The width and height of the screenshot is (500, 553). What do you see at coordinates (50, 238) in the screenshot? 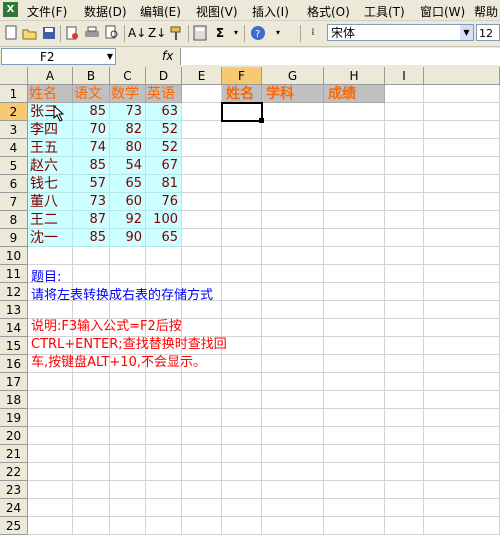
I see `student-name-cell: 沈一` at bounding box center [50, 238].